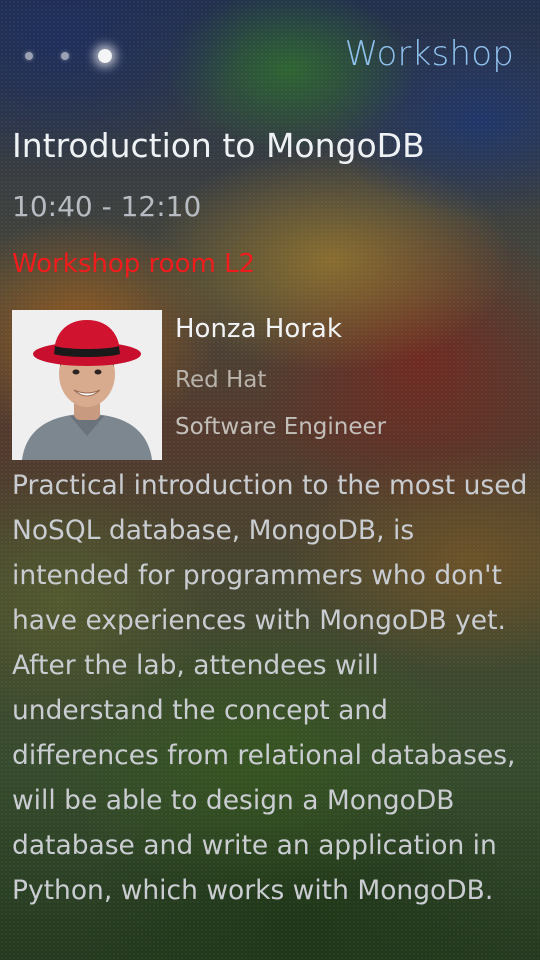  I want to click on speaker-photo-icon, so click(87, 385).